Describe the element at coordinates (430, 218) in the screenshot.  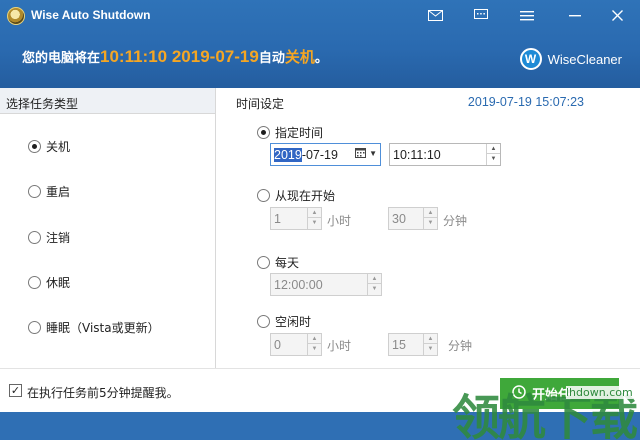
I see `minutes-spinner: ▲ ▼` at that location.